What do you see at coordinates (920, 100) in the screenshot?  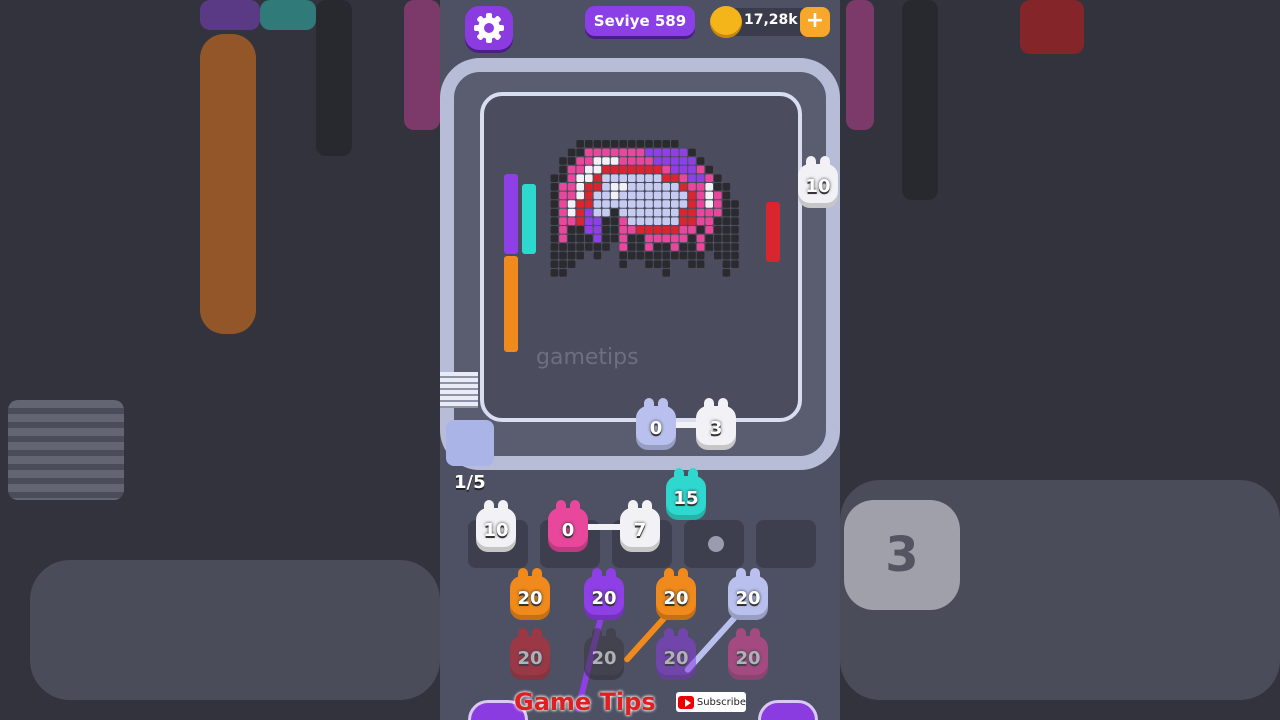 I see `blur-black-column-right` at bounding box center [920, 100].